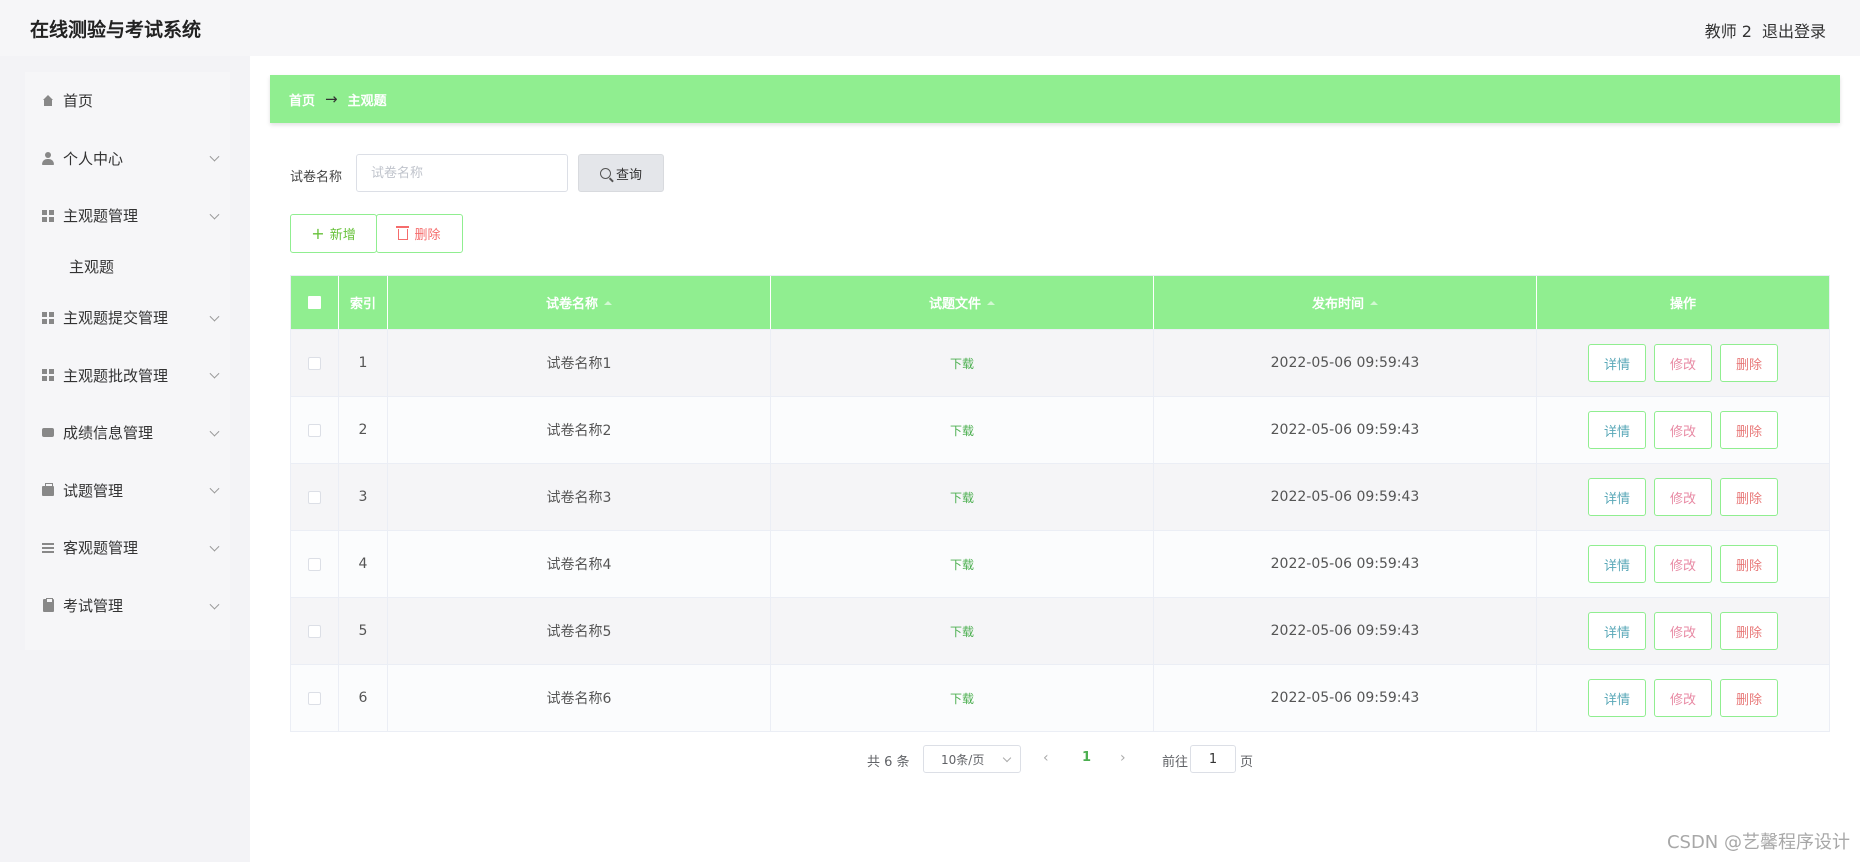 Image resolution: width=1860 pixels, height=862 pixels. Describe the element at coordinates (1046, 758) in the screenshot. I see `prev-page-button: ‹` at that location.